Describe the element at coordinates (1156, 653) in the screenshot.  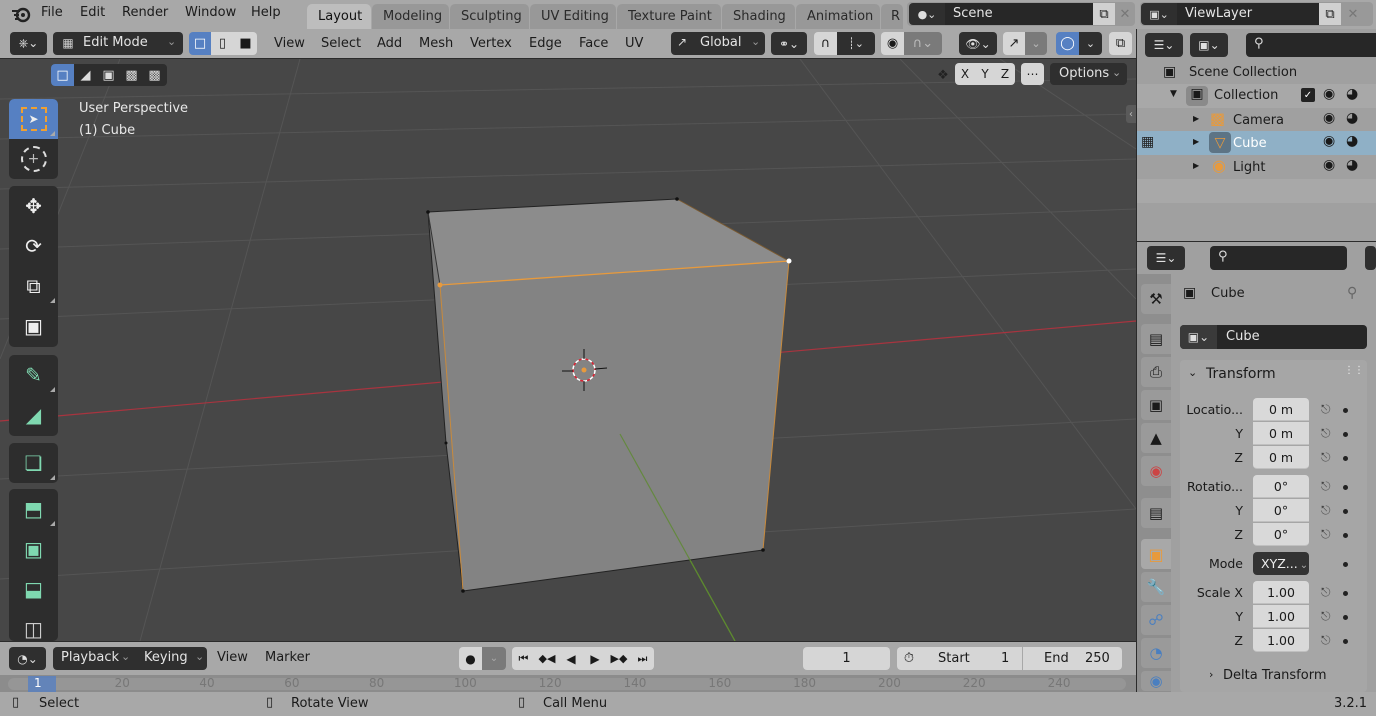
I see `physics-tab-icon: ◔` at that location.